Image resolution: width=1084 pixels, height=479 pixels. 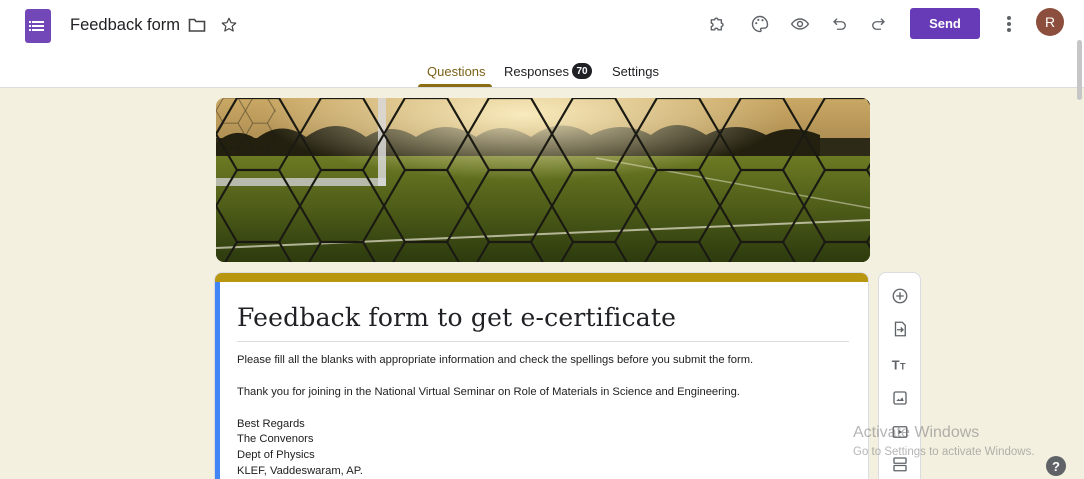 I want to click on windows-activation-watermark: Activate Windows, so click(x=916, y=432).